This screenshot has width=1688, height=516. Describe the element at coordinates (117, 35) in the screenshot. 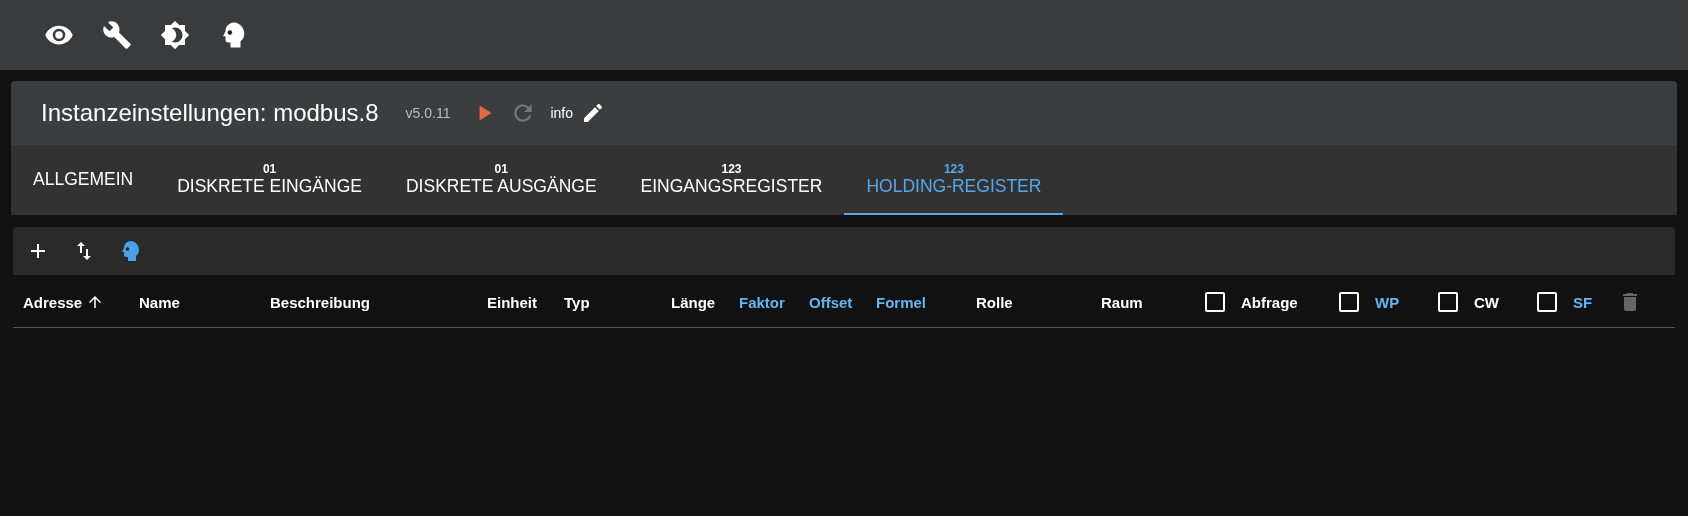

I see `wrench-icon` at that location.